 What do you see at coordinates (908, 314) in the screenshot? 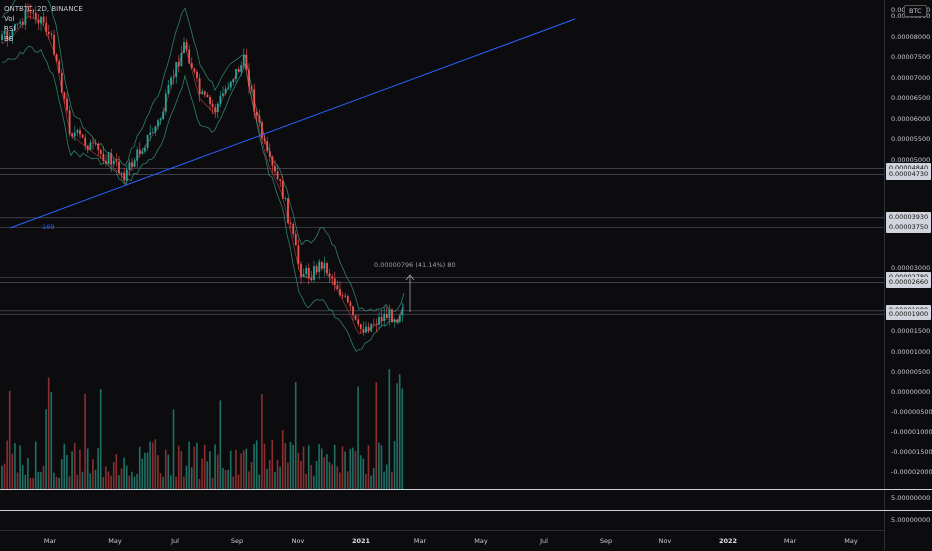
I see `price-level-badge: 0.00001900` at bounding box center [908, 314].